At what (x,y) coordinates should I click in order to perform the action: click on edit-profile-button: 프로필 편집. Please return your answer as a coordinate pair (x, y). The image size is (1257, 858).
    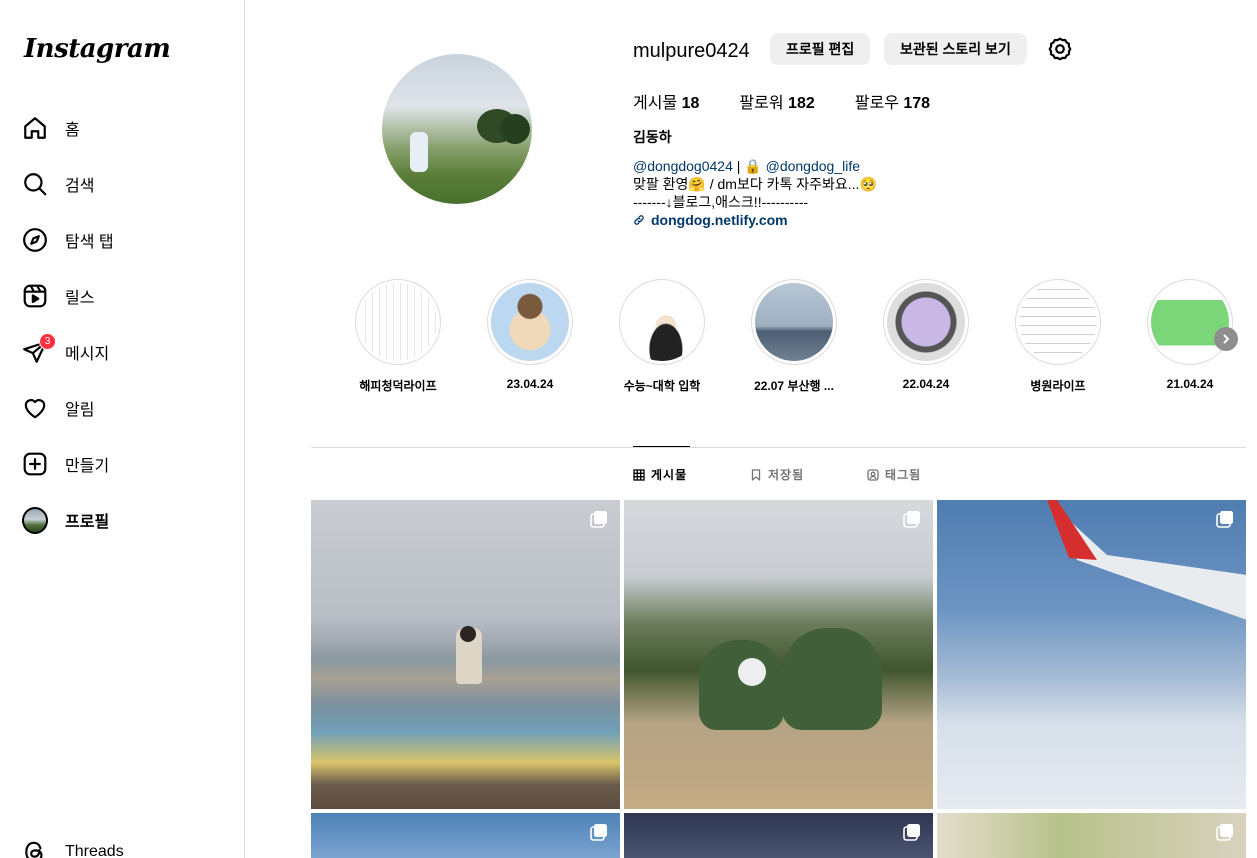
    Looking at the image, I should click on (820, 49).